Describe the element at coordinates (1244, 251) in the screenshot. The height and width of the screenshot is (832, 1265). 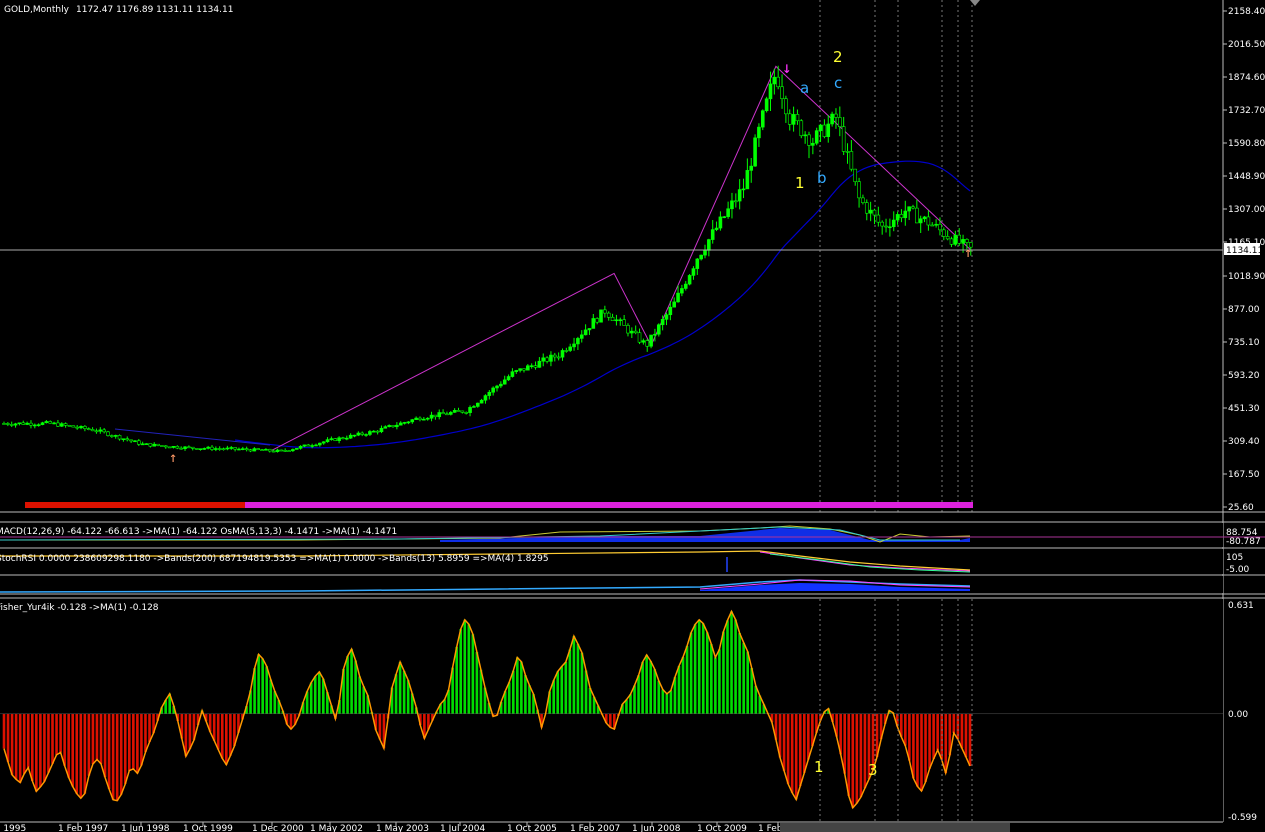
I see `current-price-label: 1134.11` at that location.